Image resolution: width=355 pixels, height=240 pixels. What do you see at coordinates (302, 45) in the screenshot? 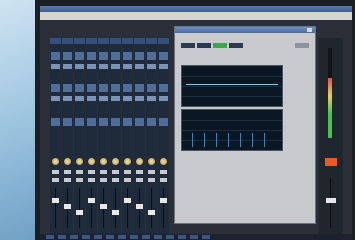
I see `panel-button` at bounding box center [302, 45].